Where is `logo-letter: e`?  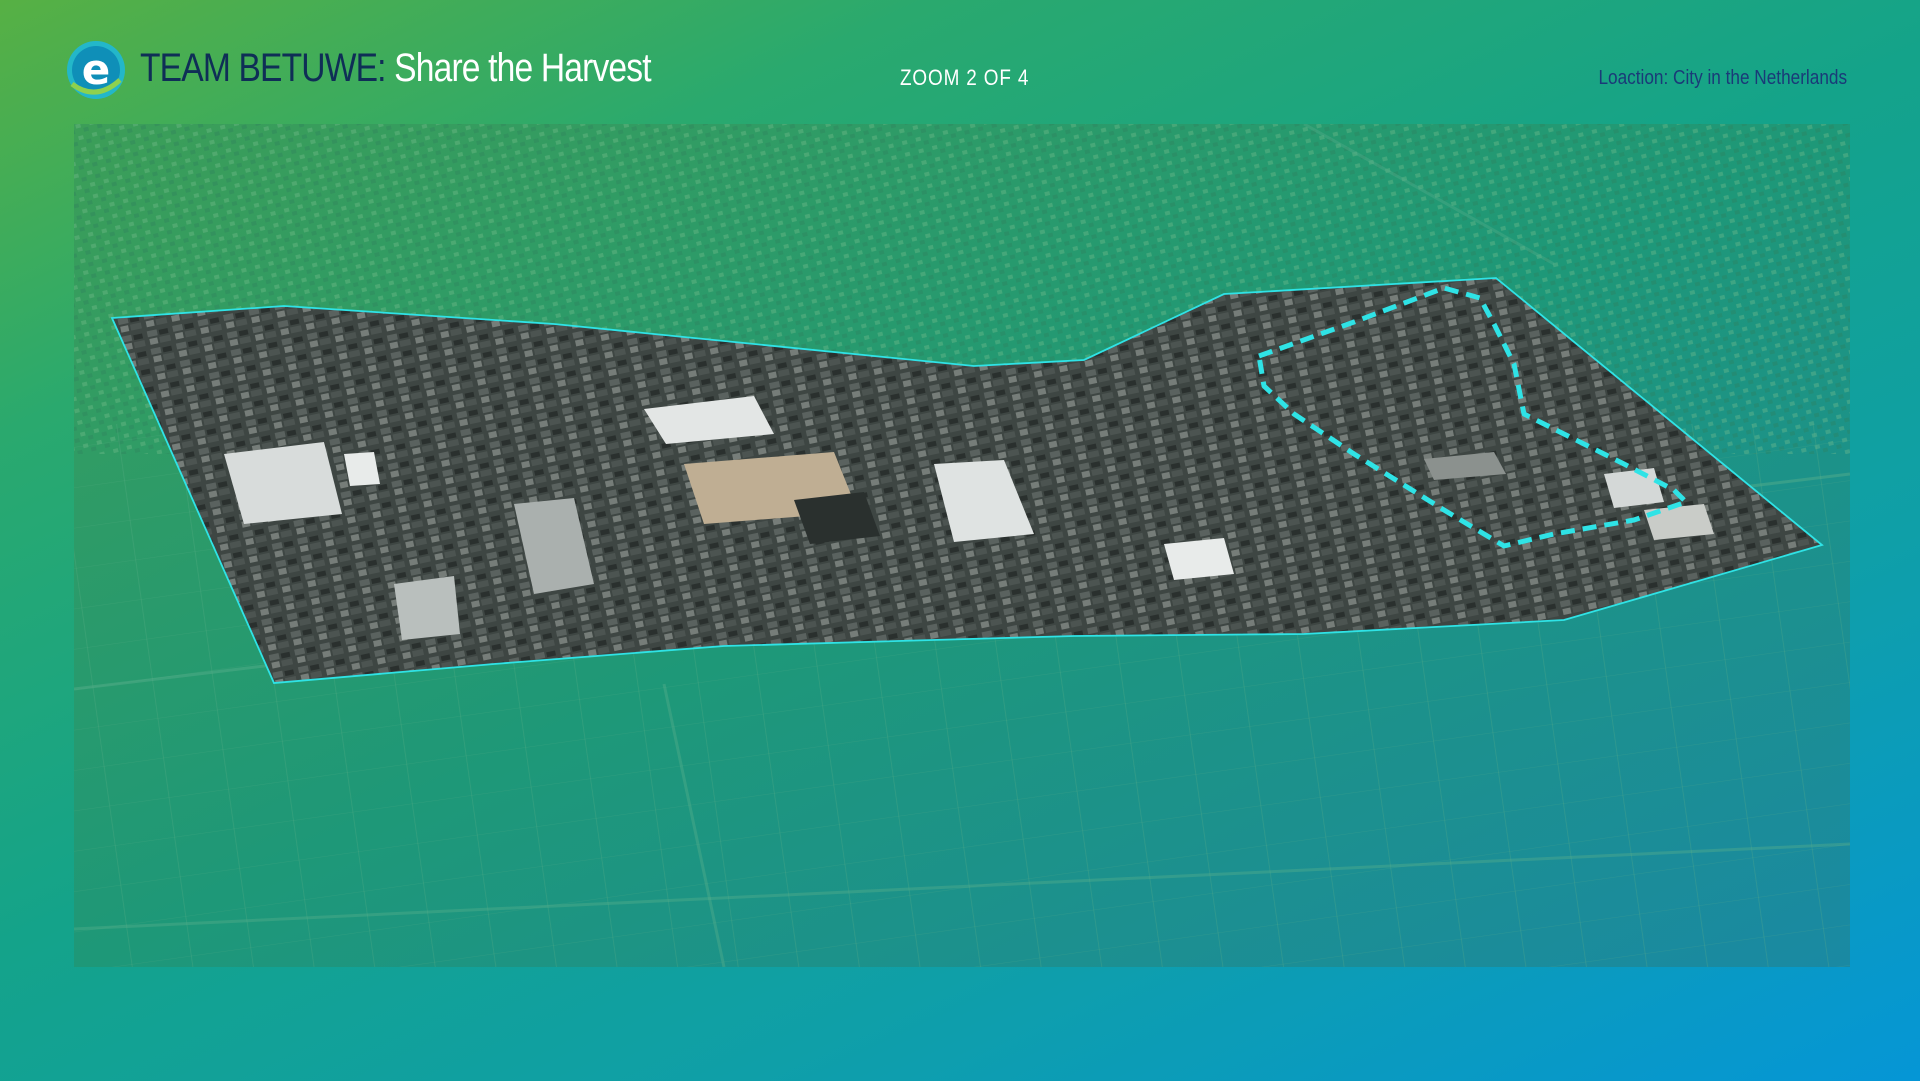 logo-letter: e is located at coordinates (96, 69).